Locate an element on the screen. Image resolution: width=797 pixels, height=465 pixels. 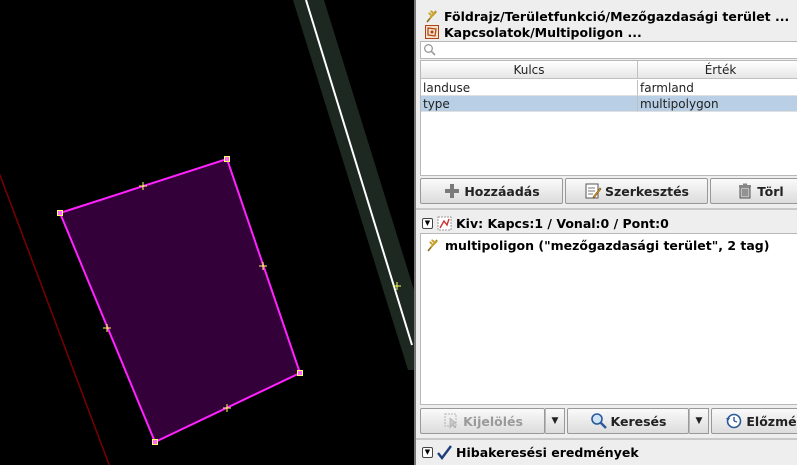
road-casing is located at coordinates (353, 185).